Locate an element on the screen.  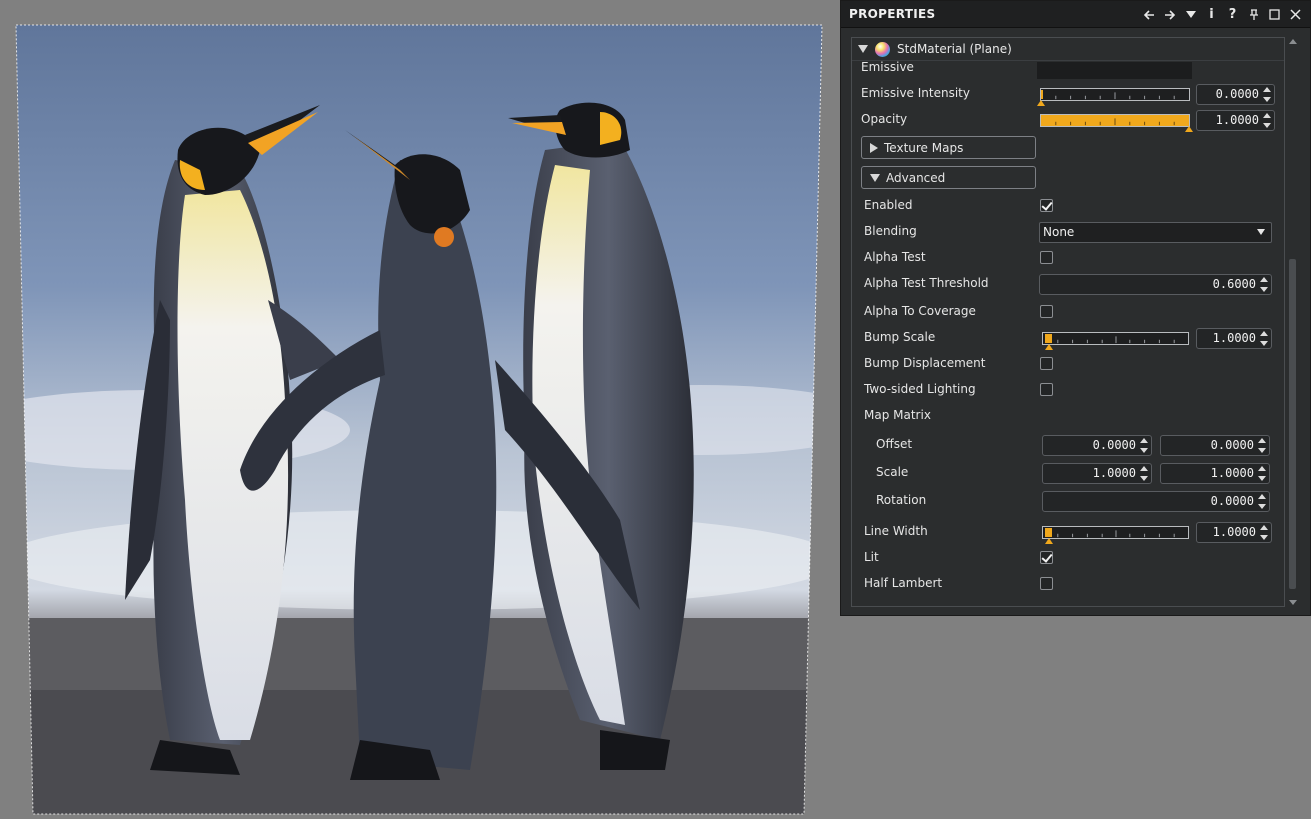
scroll-down-icon is located at coordinates (1293, 602).